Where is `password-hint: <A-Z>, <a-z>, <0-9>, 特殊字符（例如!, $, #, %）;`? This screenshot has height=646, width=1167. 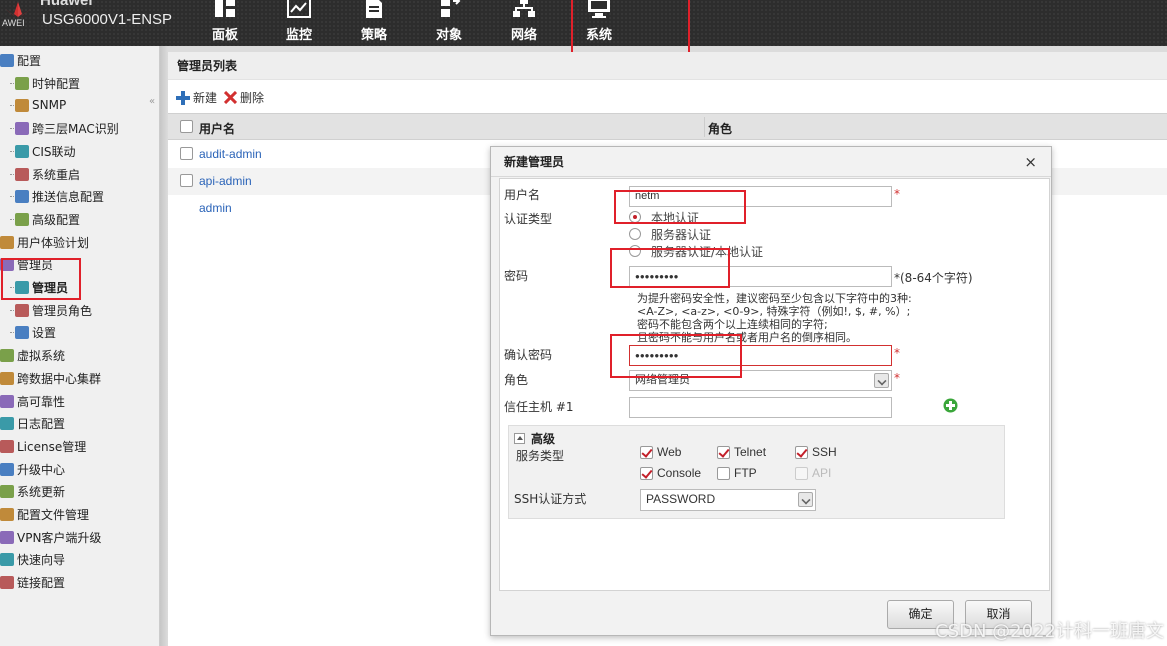
password-hint: <A-Z>, <a-z>, <0-9>, 特殊字符（例如!, $, #, %）; is located at coordinates (774, 311).